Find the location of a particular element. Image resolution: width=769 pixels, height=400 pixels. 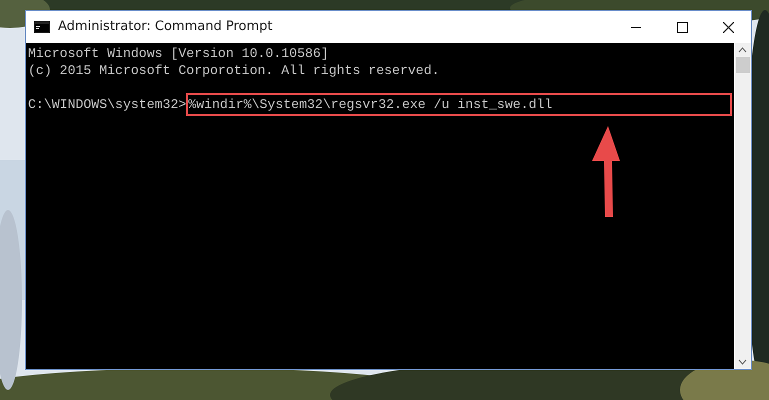

scroll-down-icon is located at coordinates (742, 362).